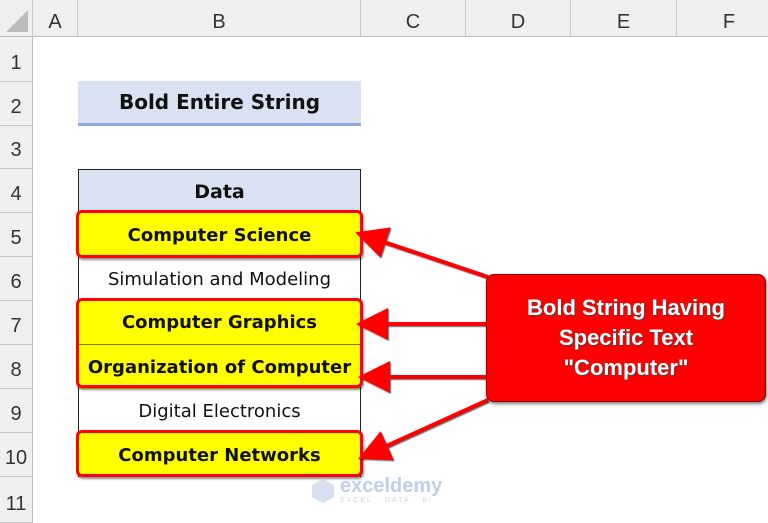 The image size is (768, 523). Describe the element at coordinates (219, 411) in the screenshot. I see `table-row: Digital Electronics` at that location.